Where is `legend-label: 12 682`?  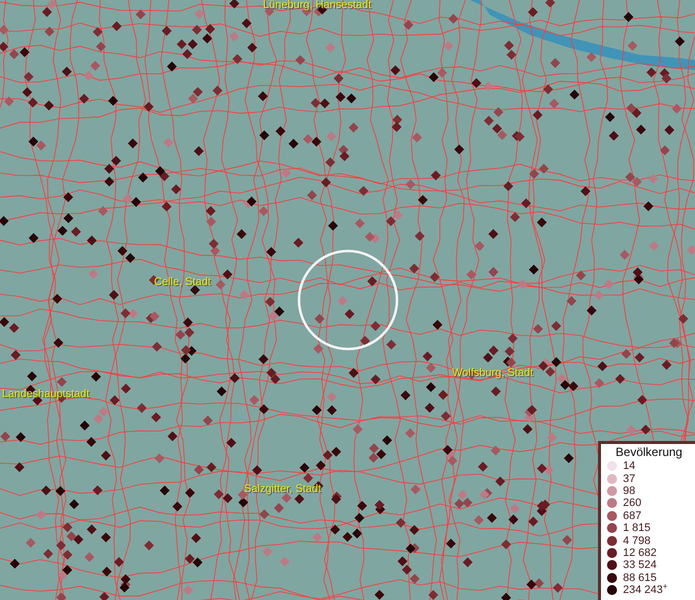
legend-label: 12 682 is located at coordinates (640, 552).